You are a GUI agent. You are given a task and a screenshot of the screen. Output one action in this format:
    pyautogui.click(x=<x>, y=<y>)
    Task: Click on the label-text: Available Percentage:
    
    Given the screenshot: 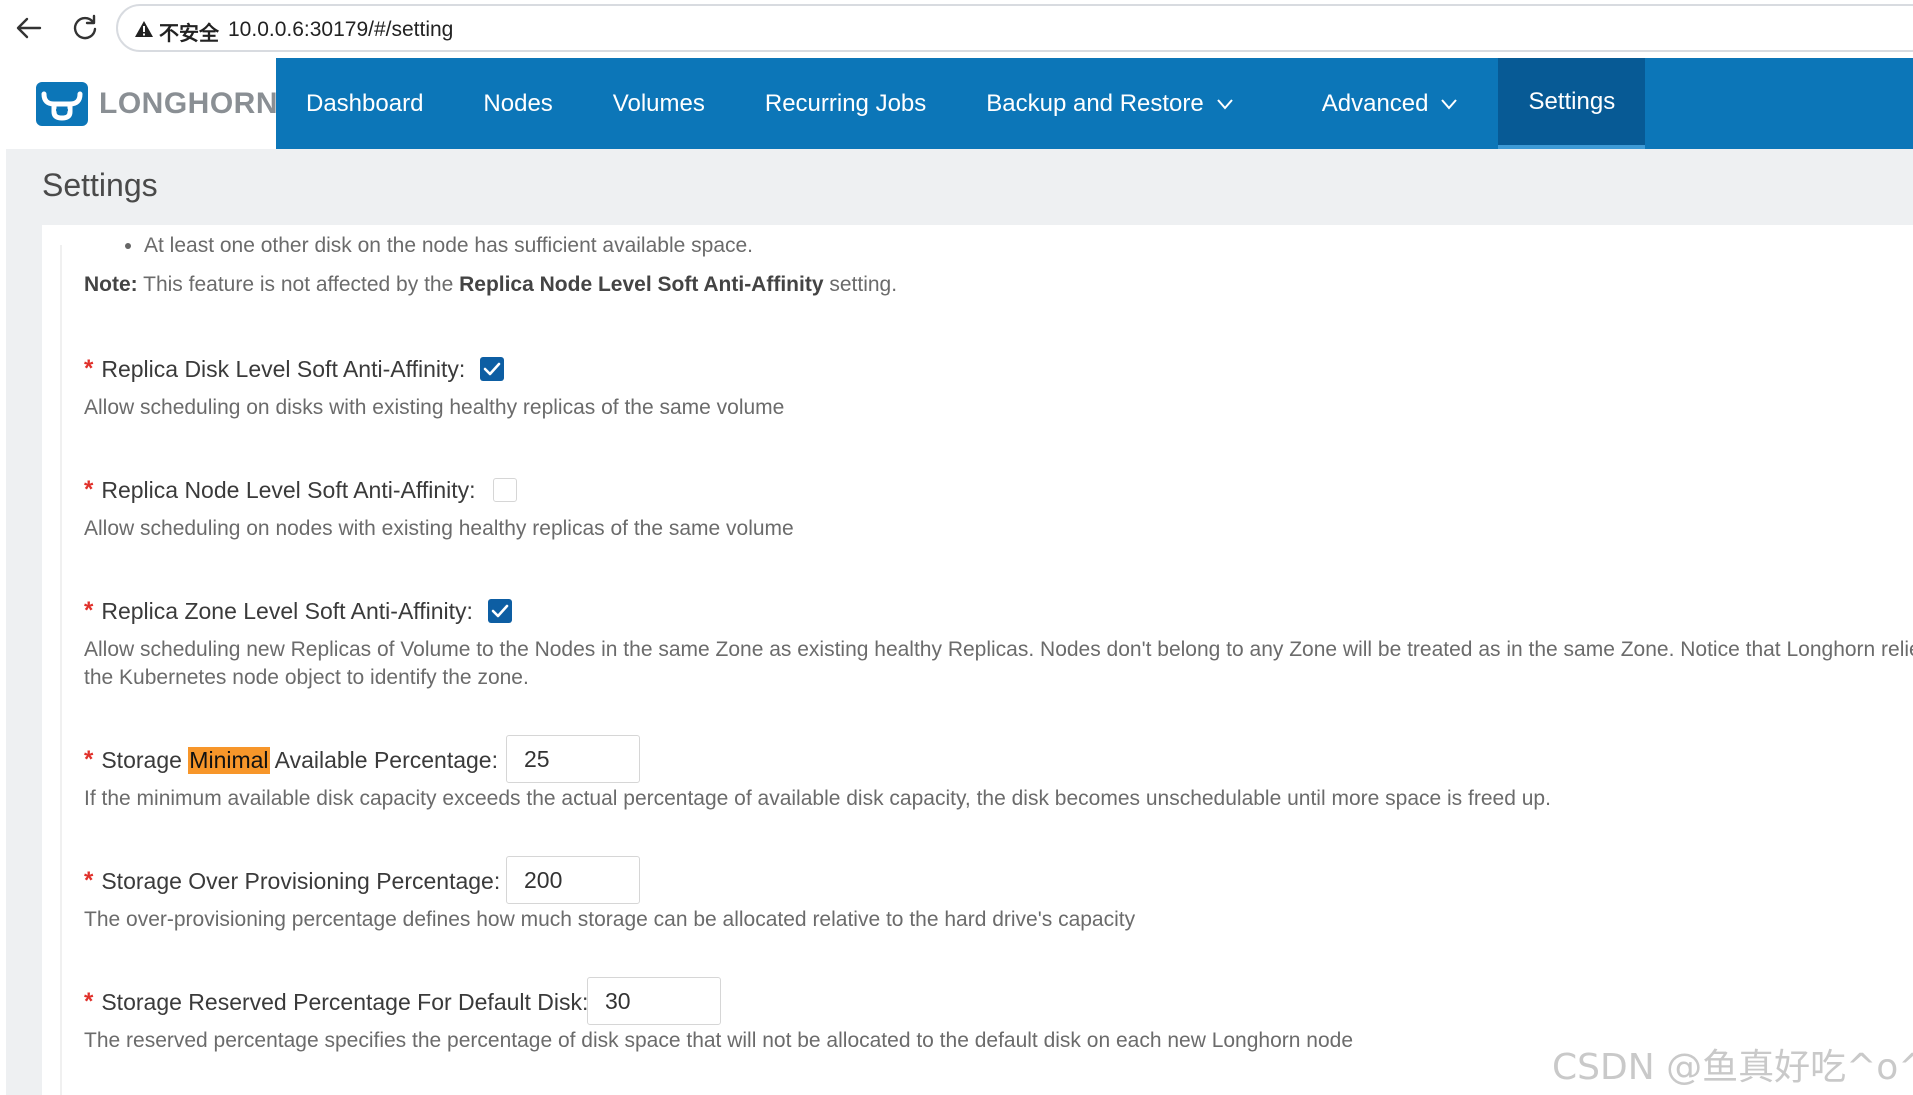 What is the action you would take?
    pyautogui.click(x=383, y=759)
    